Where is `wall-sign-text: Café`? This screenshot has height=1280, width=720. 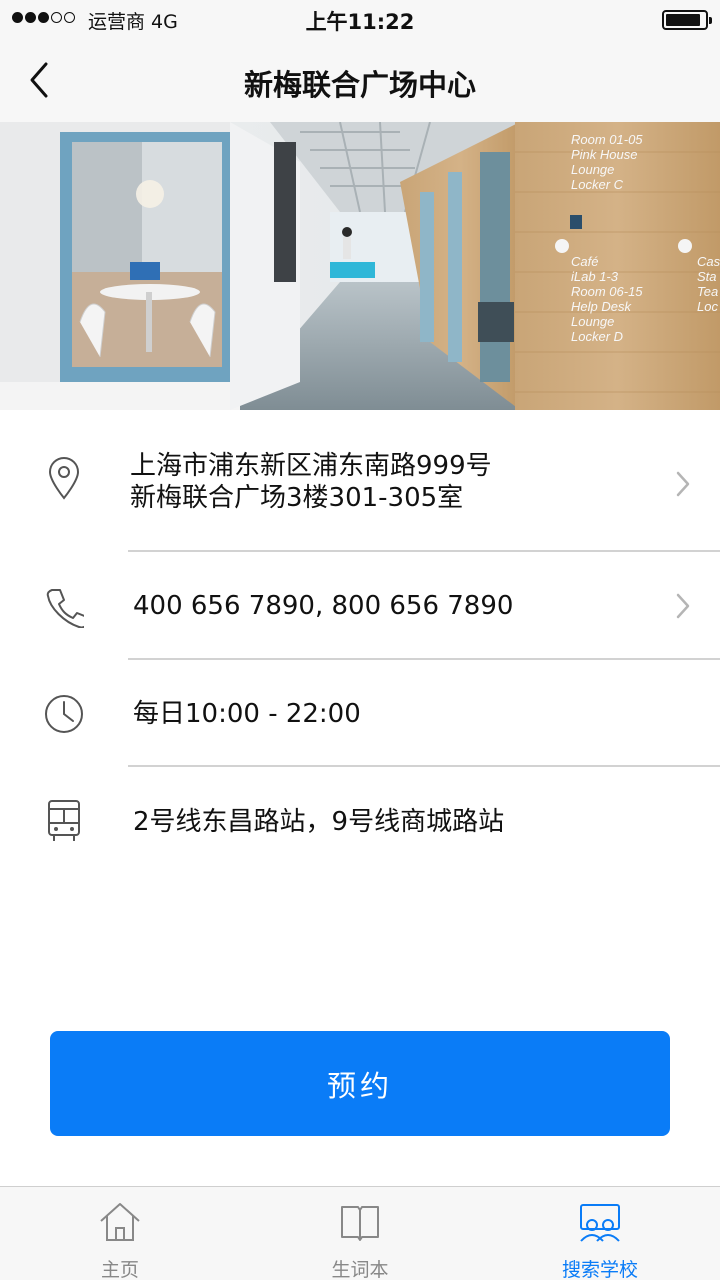
wall-sign-text: Café is located at coordinates (584, 261).